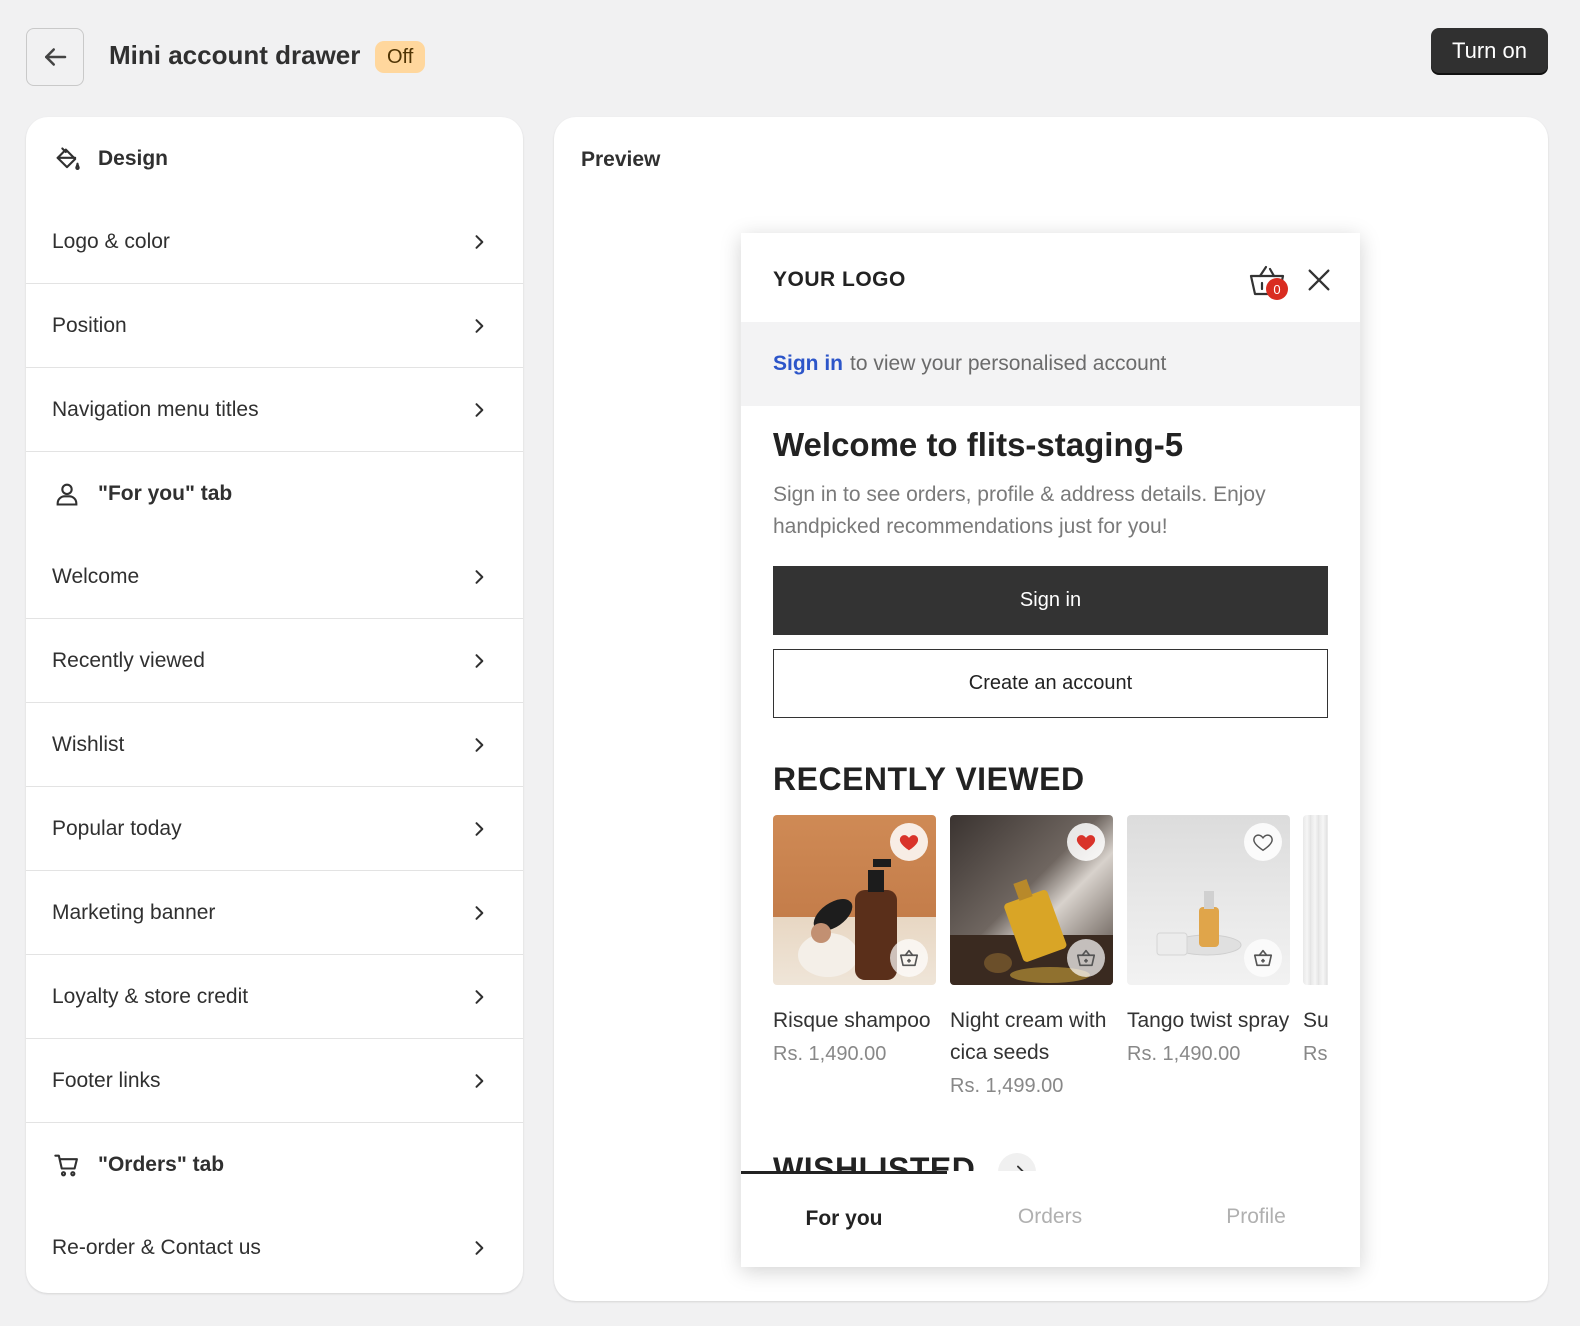 This screenshot has width=1580, height=1326. I want to click on menu-item-navigation-titles: Navigation menu titles, so click(274, 410).